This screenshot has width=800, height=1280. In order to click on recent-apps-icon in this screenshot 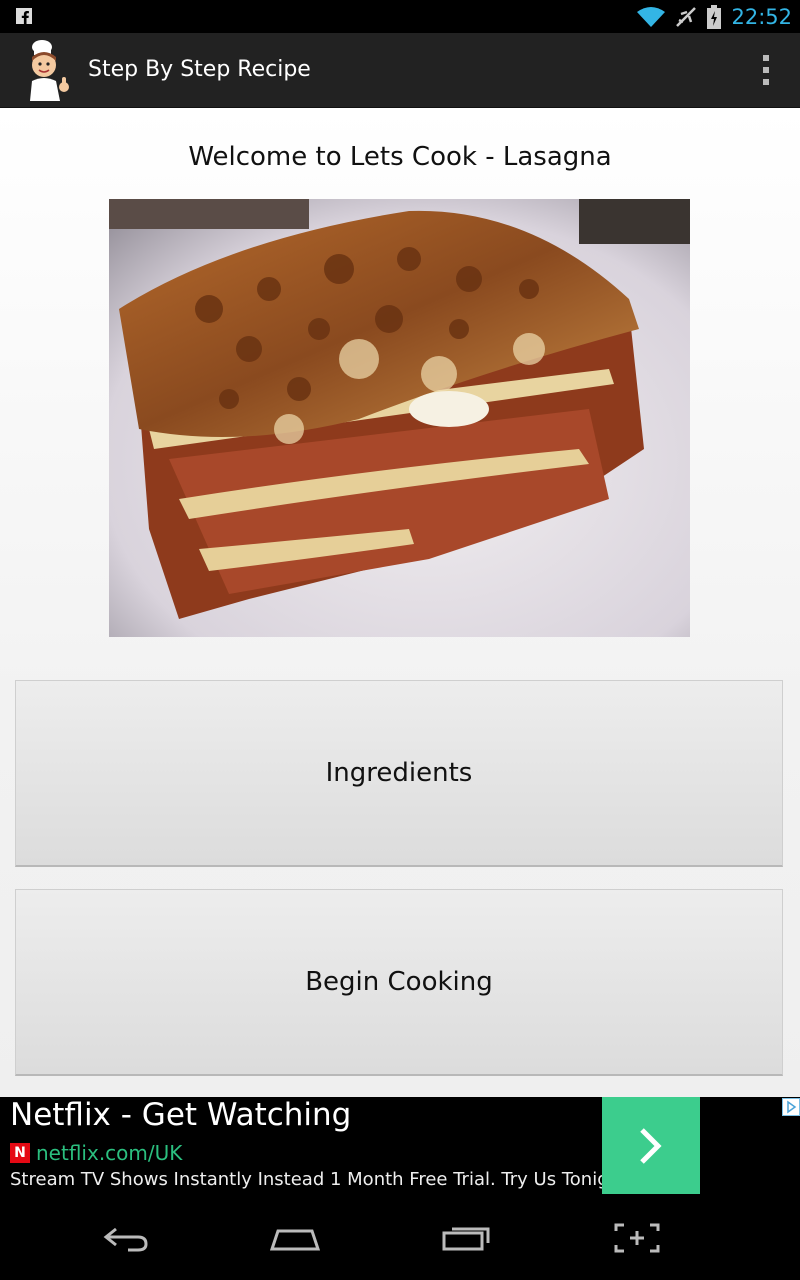, I will do `click(467, 1238)`.